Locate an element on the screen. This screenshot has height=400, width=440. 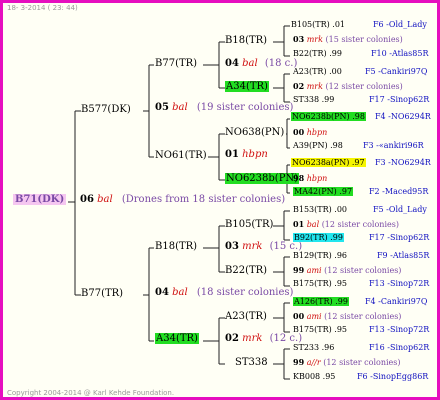
gen2-b-symbol: hbpn is located at coordinates (255, 154).